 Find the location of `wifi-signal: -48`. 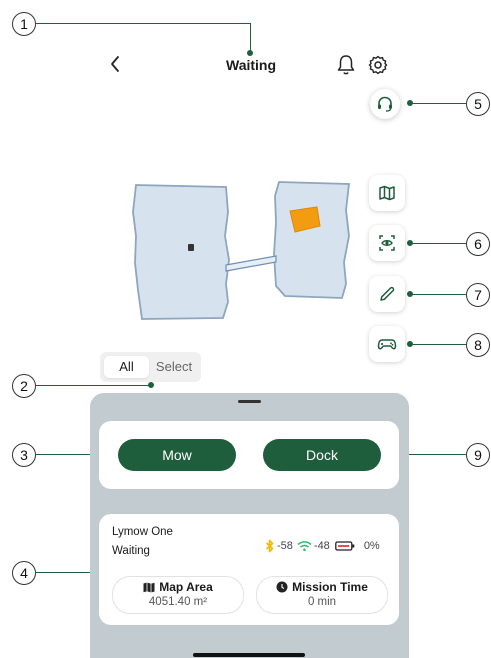

wifi-signal: -48 is located at coordinates (321, 546).